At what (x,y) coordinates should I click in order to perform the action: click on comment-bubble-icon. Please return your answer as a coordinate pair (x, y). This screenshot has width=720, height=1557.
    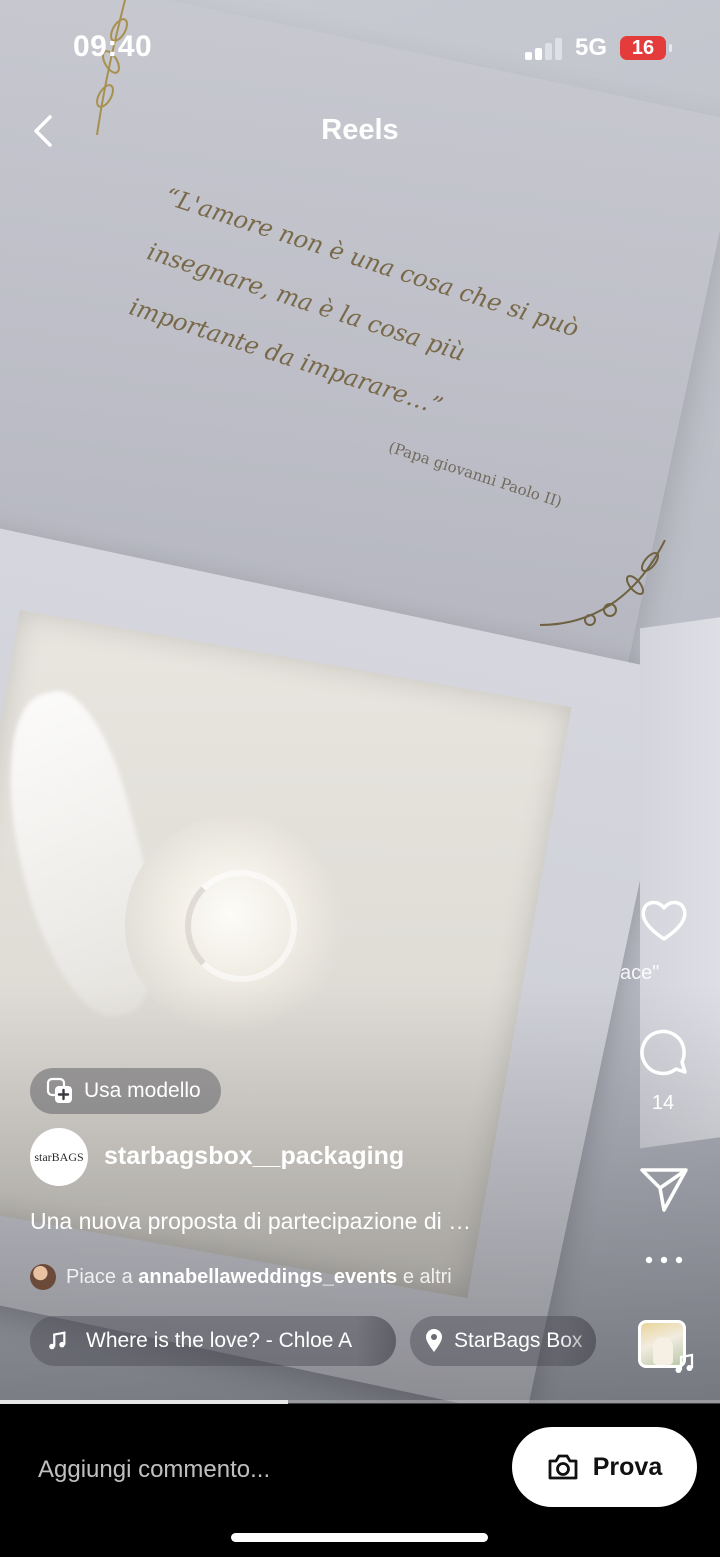
    Looking at the image, I should click on (664, 1052).